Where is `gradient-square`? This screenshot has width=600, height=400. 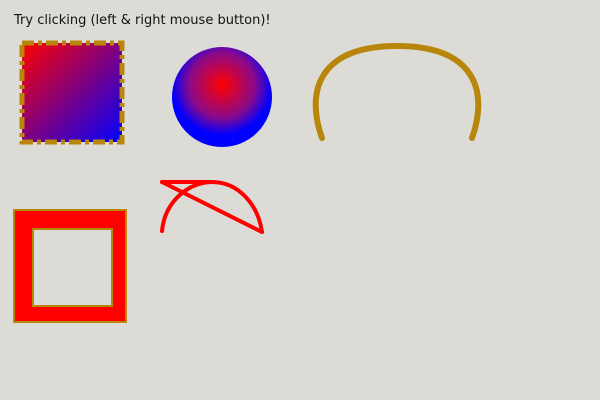 gradient-square is located at coordinates (72, 92).